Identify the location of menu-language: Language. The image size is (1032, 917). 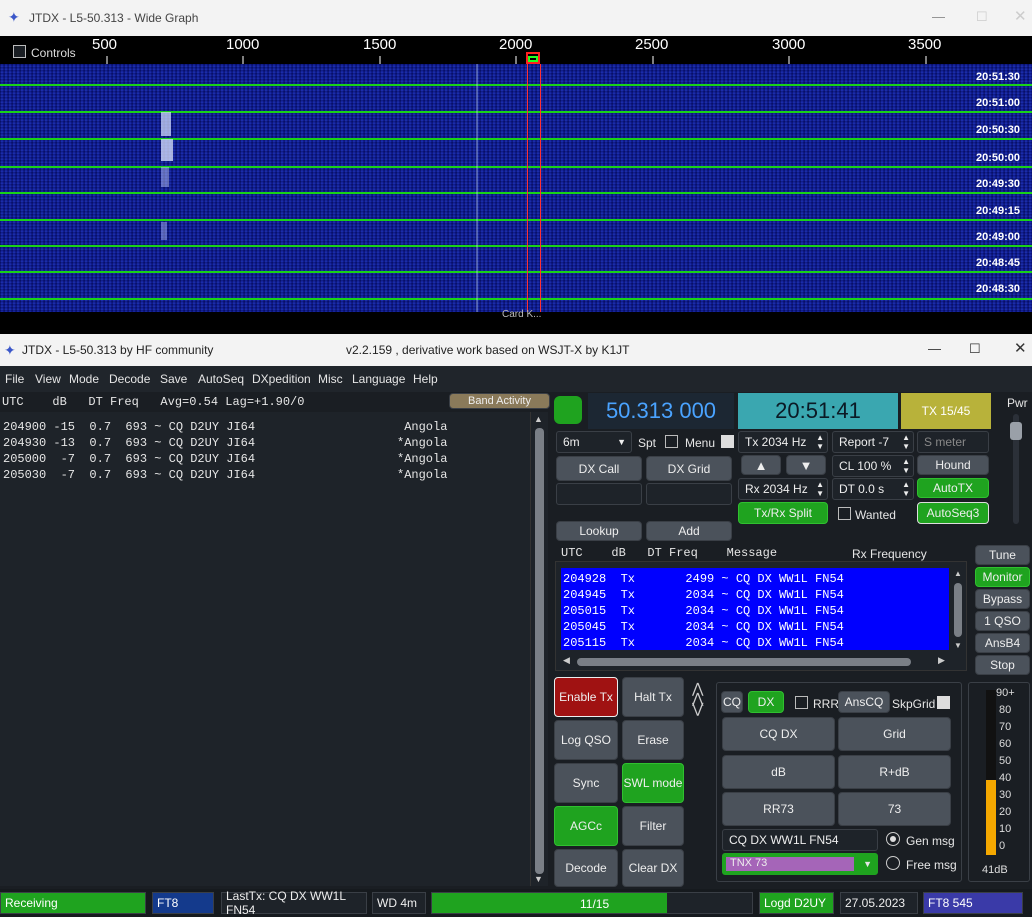
(378, 379).